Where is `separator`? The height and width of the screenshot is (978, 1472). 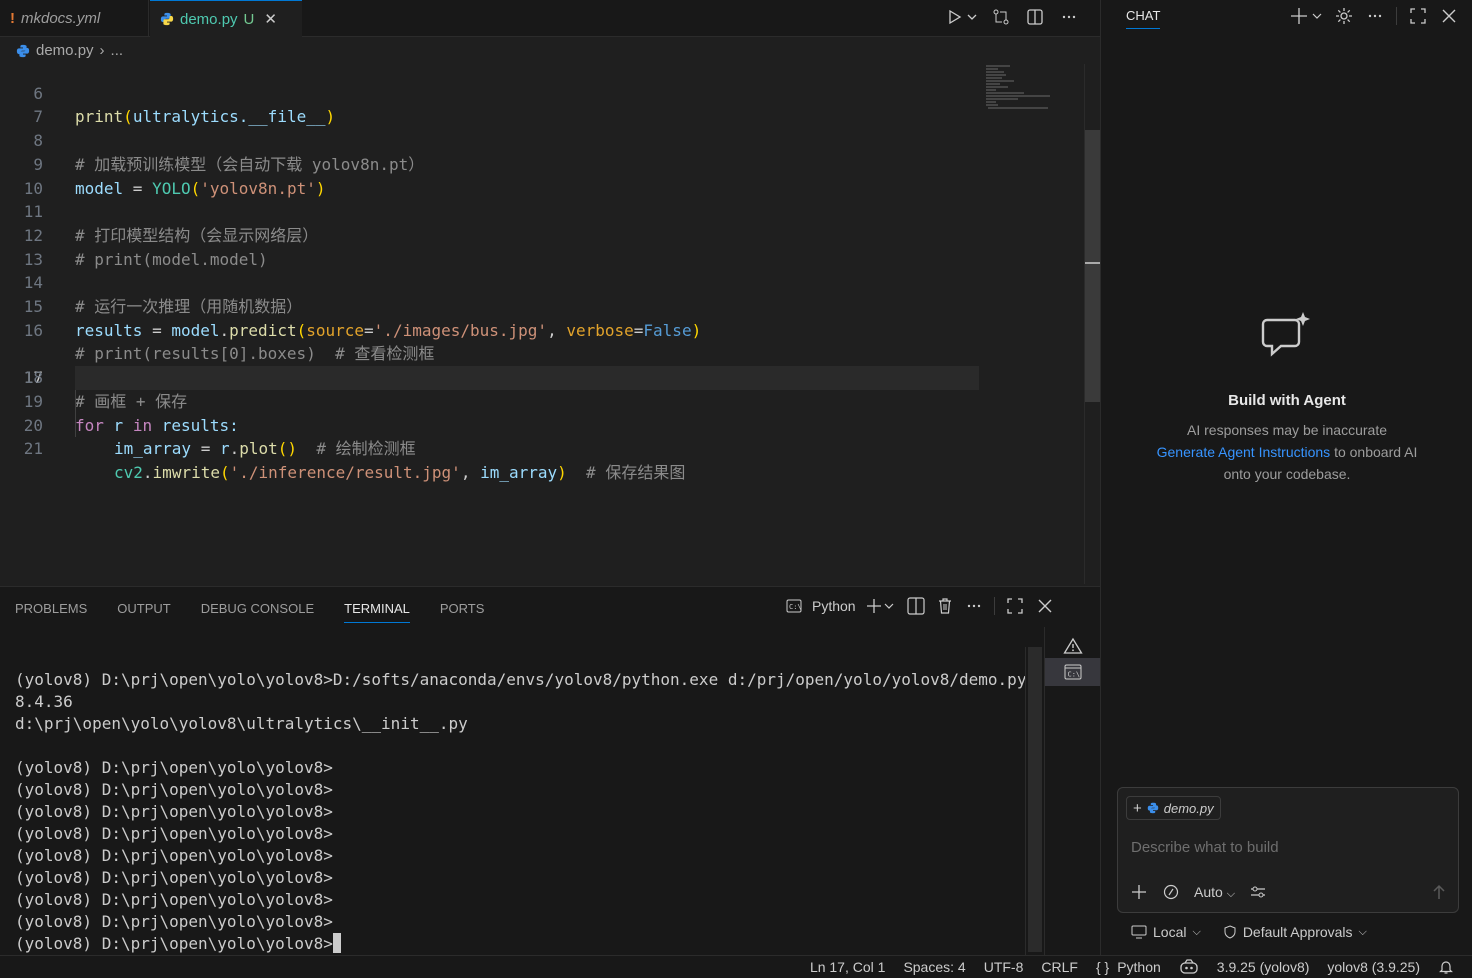
separator is located at coordinates (994, 606).